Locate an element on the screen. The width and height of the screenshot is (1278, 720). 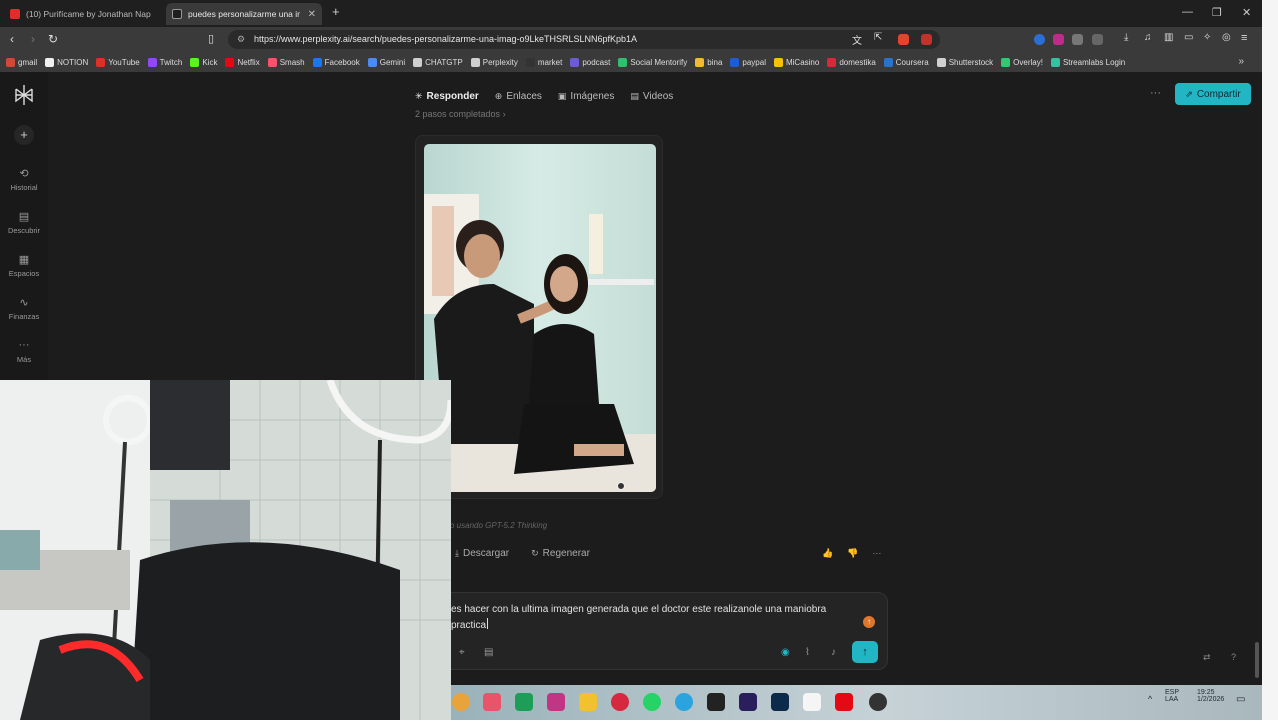
tab-videos: ▤ Videos is located at coordinates (651, 96).